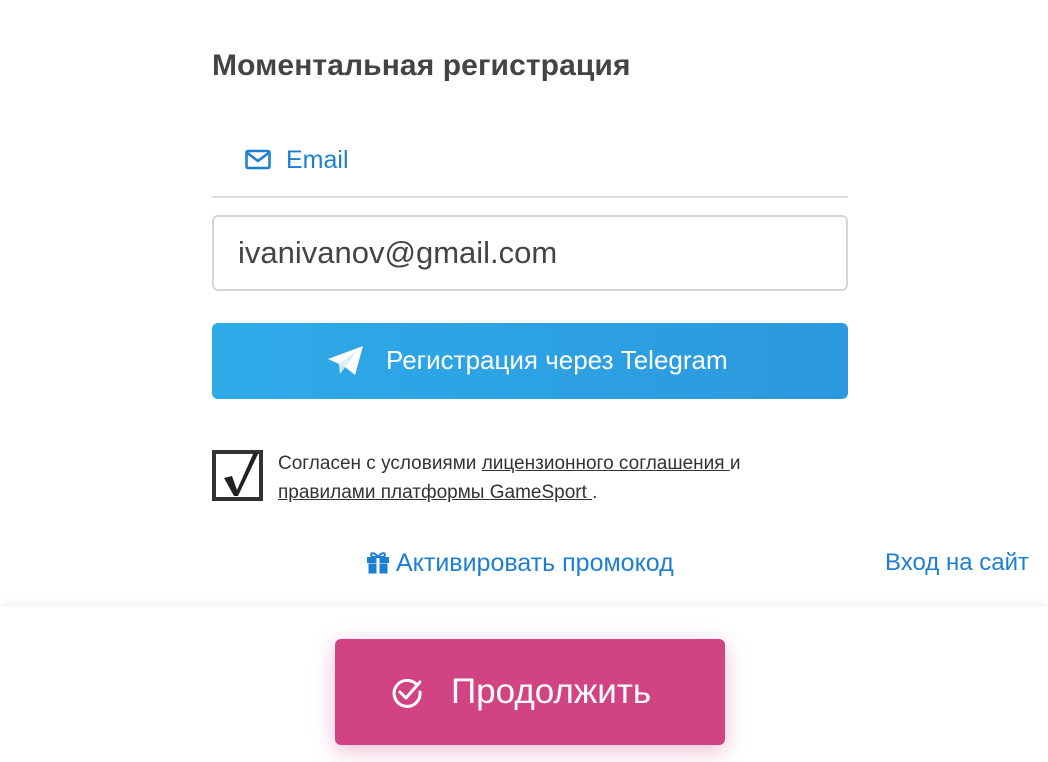  Describe the element at coordinates (606, 463) in the screenshot. I see `license-agreement-link: лицензионного соглашения` at that location.